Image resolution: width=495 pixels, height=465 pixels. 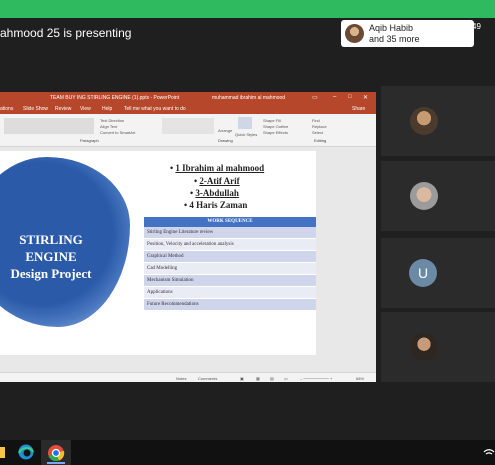 What do you see at coordinates (225, 130) in the screenshot?
I see `arrange-button: Arrange` at bounding box center [225, 130].